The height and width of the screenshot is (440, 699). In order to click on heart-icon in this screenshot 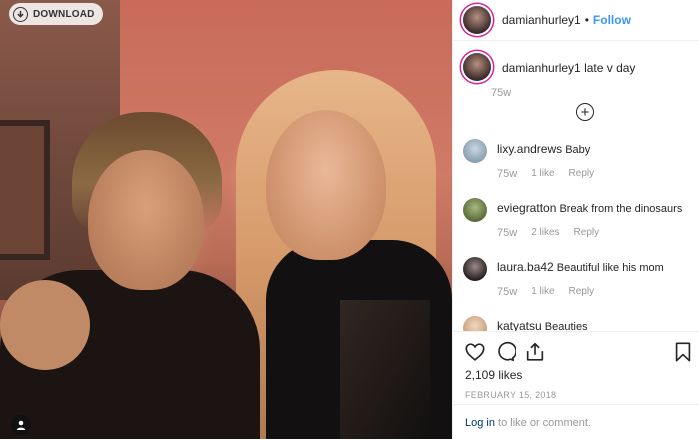, I will do `click(475, 352)`.